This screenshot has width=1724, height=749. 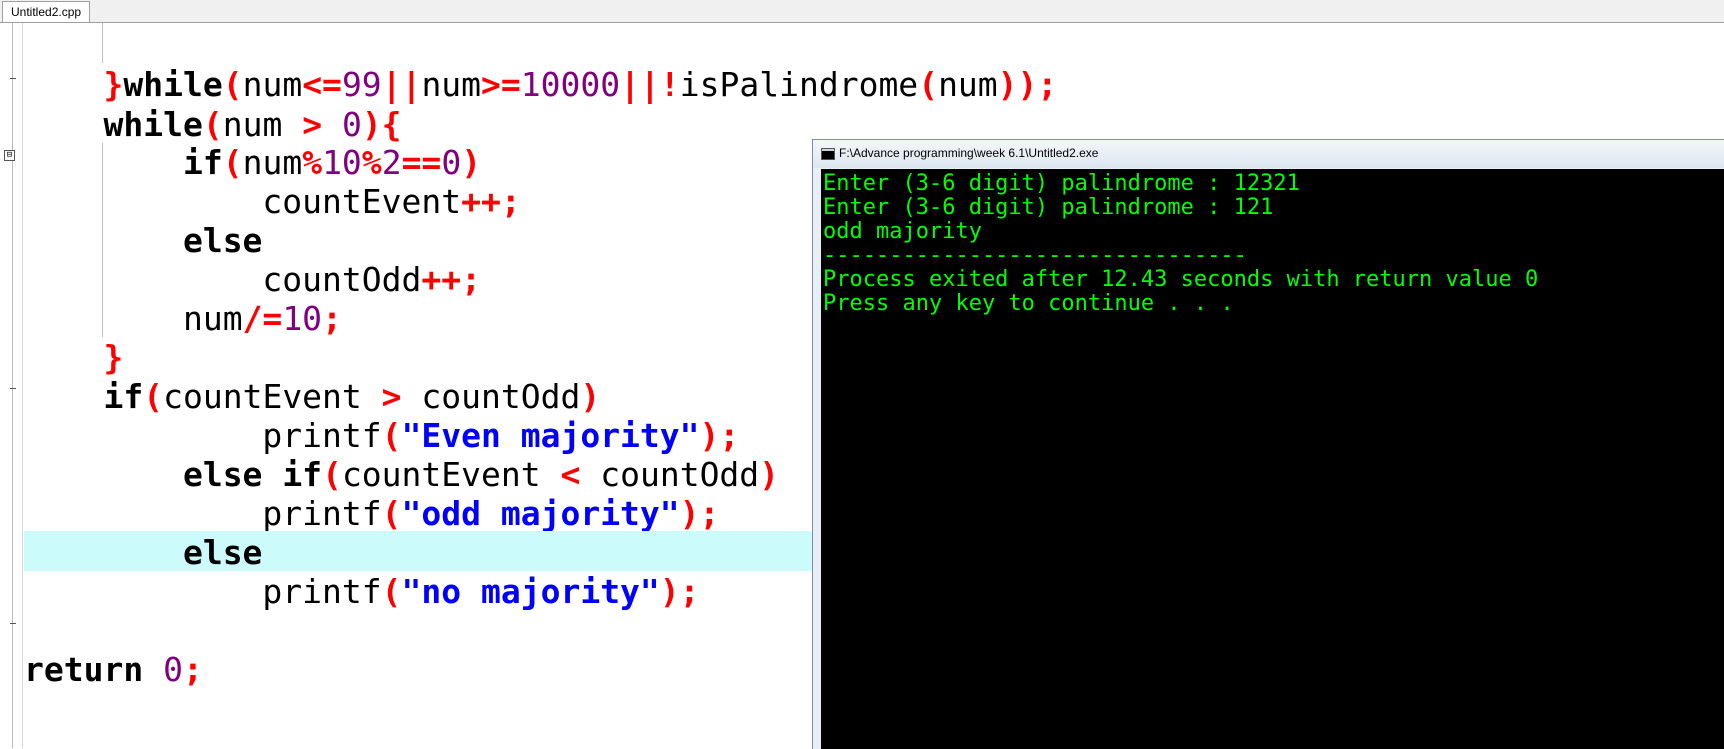 I want to click on console-line: Enter (3-6 digit) palindrome : 121, so click(x=1048, y=207).